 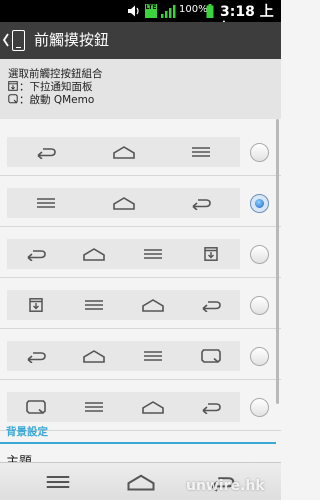 What do you see at coordinates (133, 11) in the screenshot?
I see `volume-icon` at bounding box center [133, 11].